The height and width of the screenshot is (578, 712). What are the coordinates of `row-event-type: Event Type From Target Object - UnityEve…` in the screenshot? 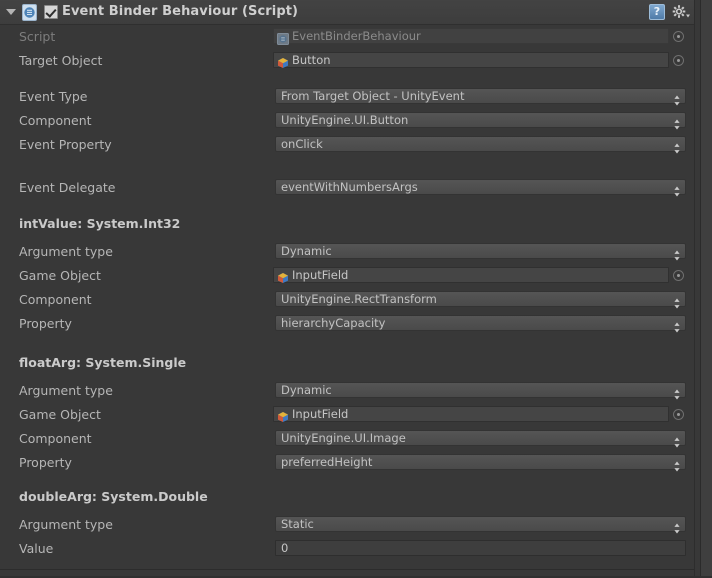 It's located at (347, 97).